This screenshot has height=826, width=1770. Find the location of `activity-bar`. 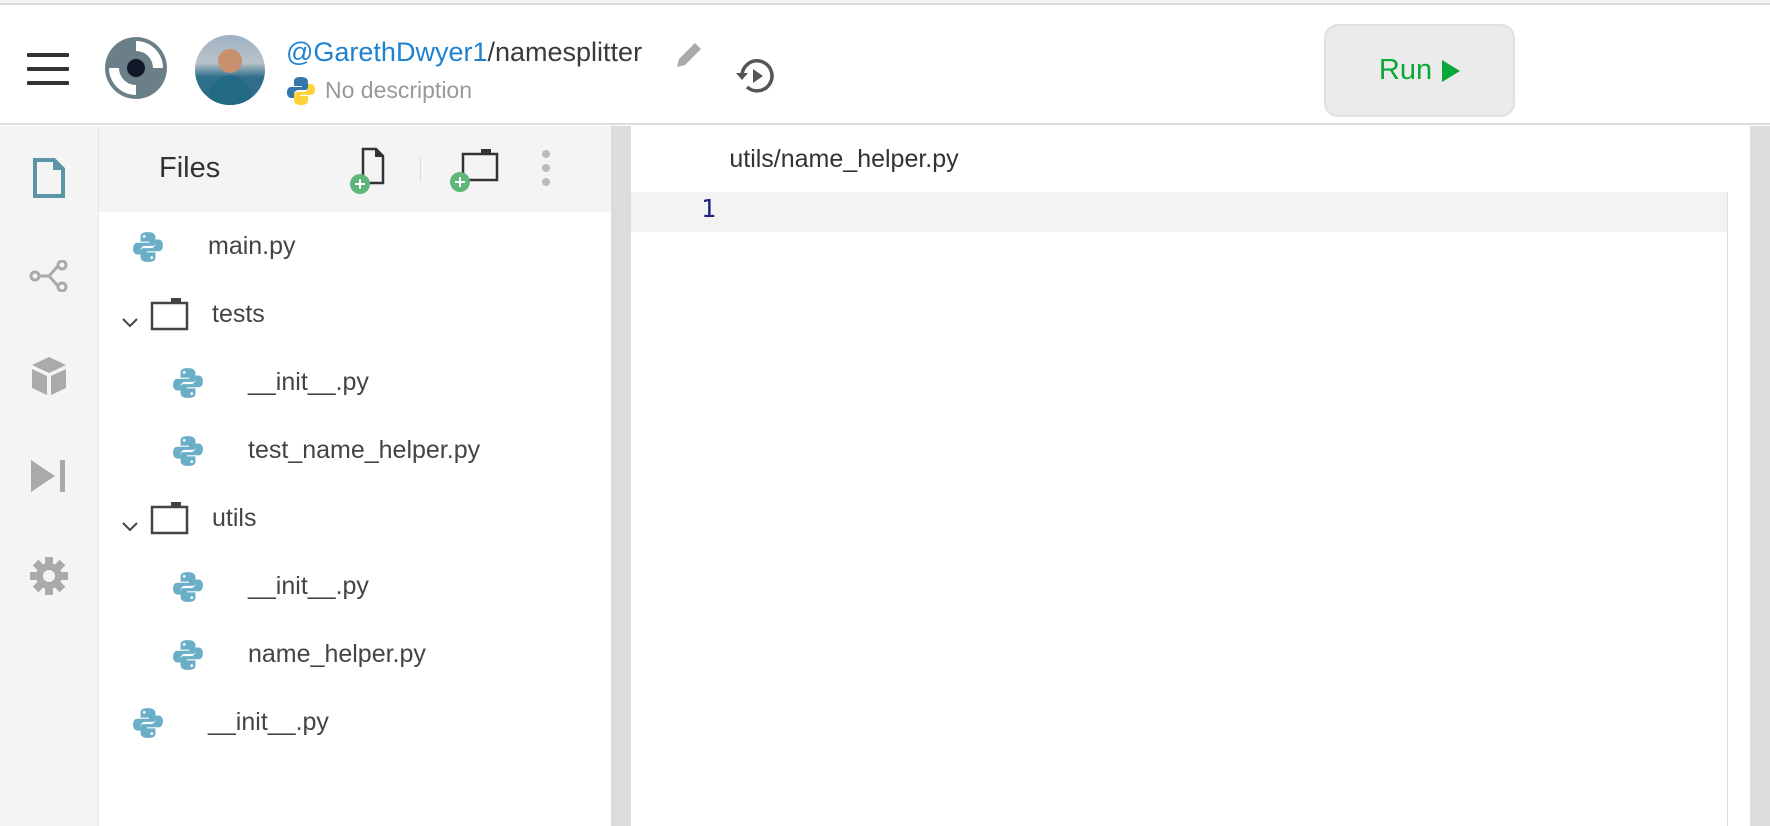

activity-bar is located at coordinates (49, 476).